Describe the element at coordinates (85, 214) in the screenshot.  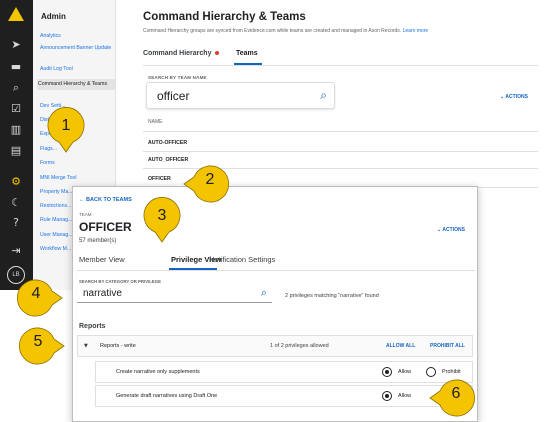
I see `team-label: TEAM` at that location.